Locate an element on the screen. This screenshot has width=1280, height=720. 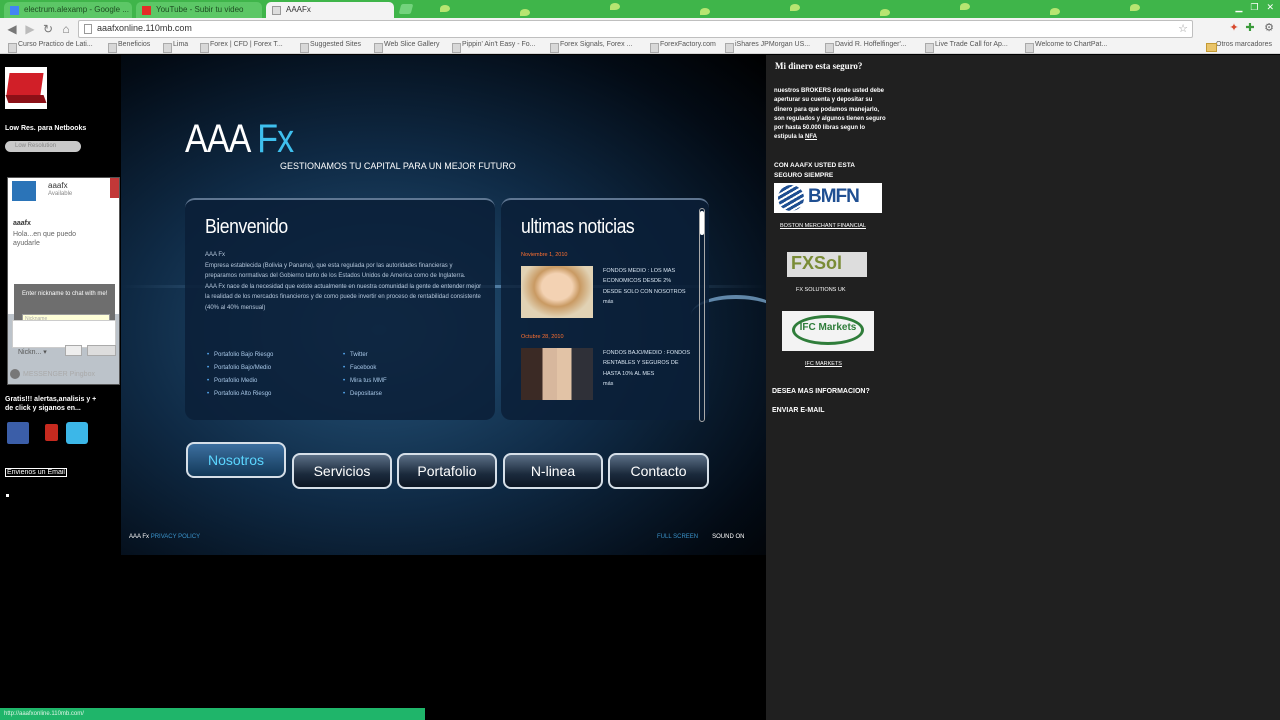
link-mmf: Mira tus MMF is located at coordinates (365, 381).